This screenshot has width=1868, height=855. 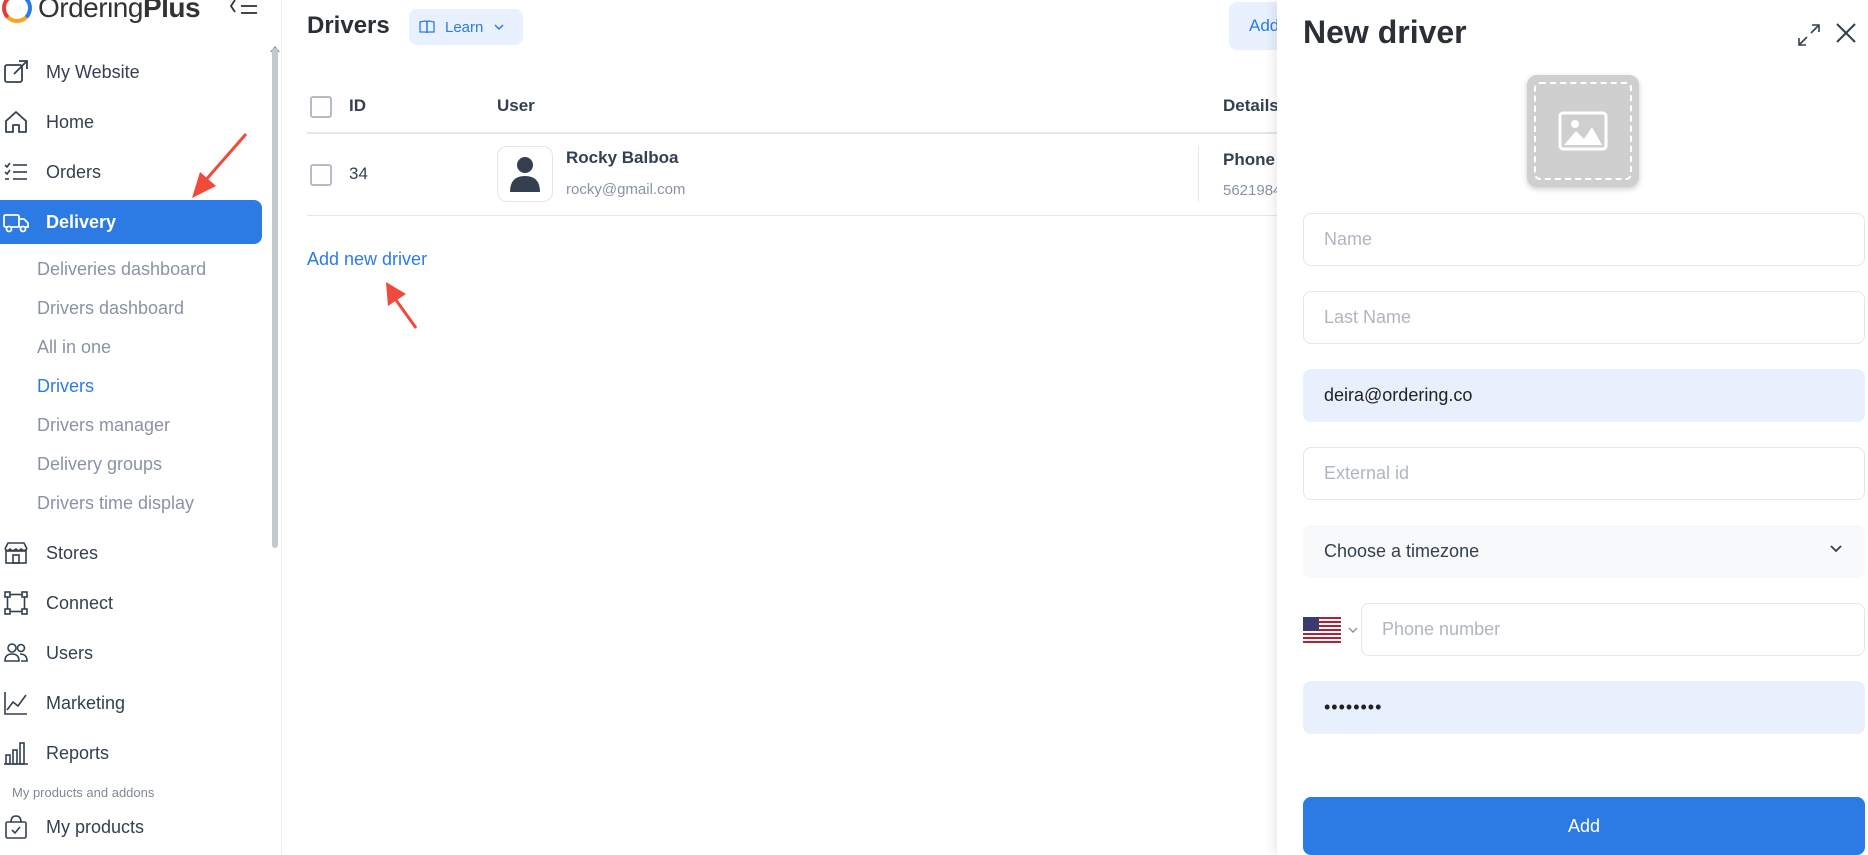 I want to click on sidebar-item-stores: Stores, so click(x=131, y=553).